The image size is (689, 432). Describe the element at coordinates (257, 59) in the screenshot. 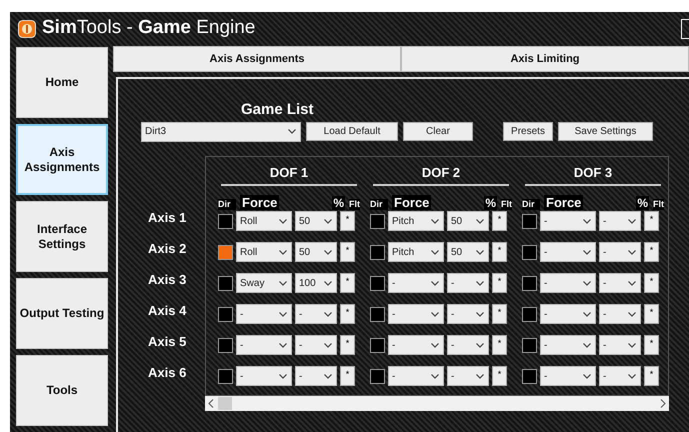

I see `tab: Axis Assignments` at that location.